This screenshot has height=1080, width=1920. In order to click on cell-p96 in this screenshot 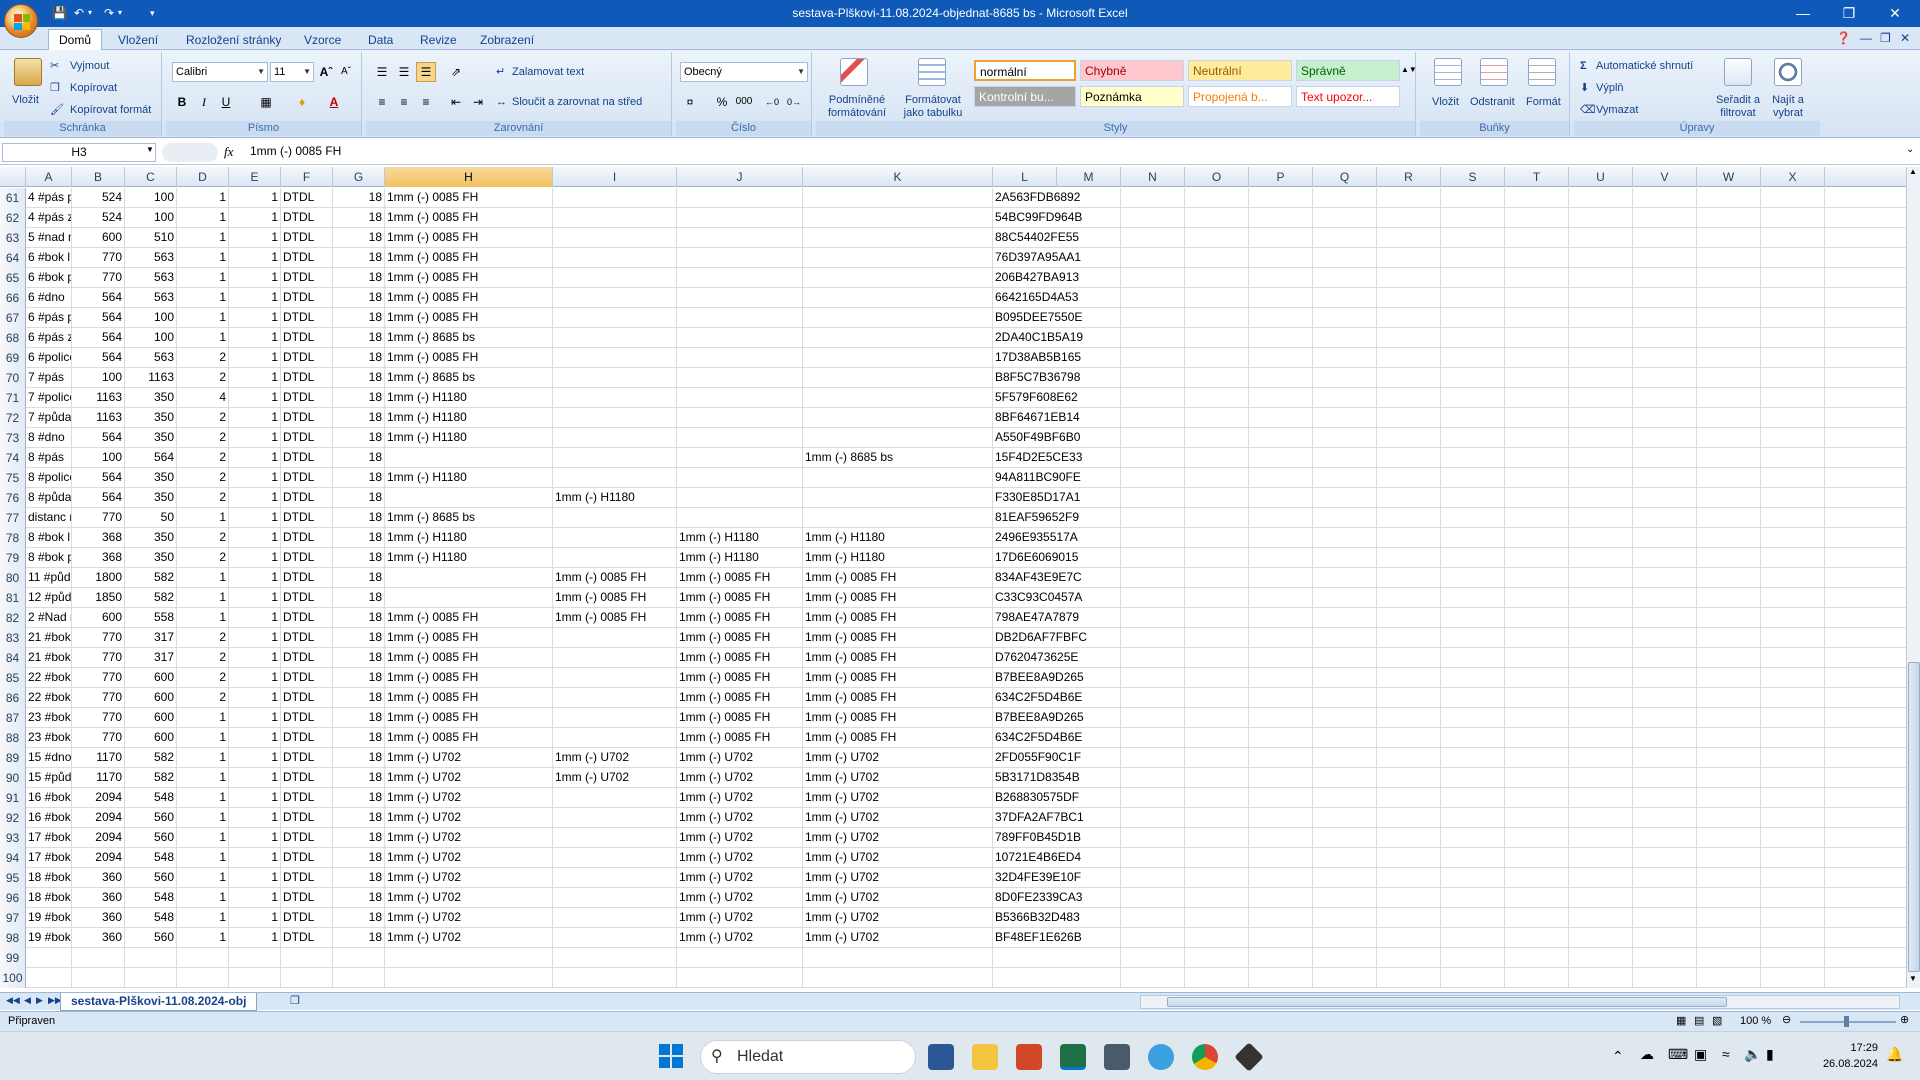, I will do `click(1281, 897)`.